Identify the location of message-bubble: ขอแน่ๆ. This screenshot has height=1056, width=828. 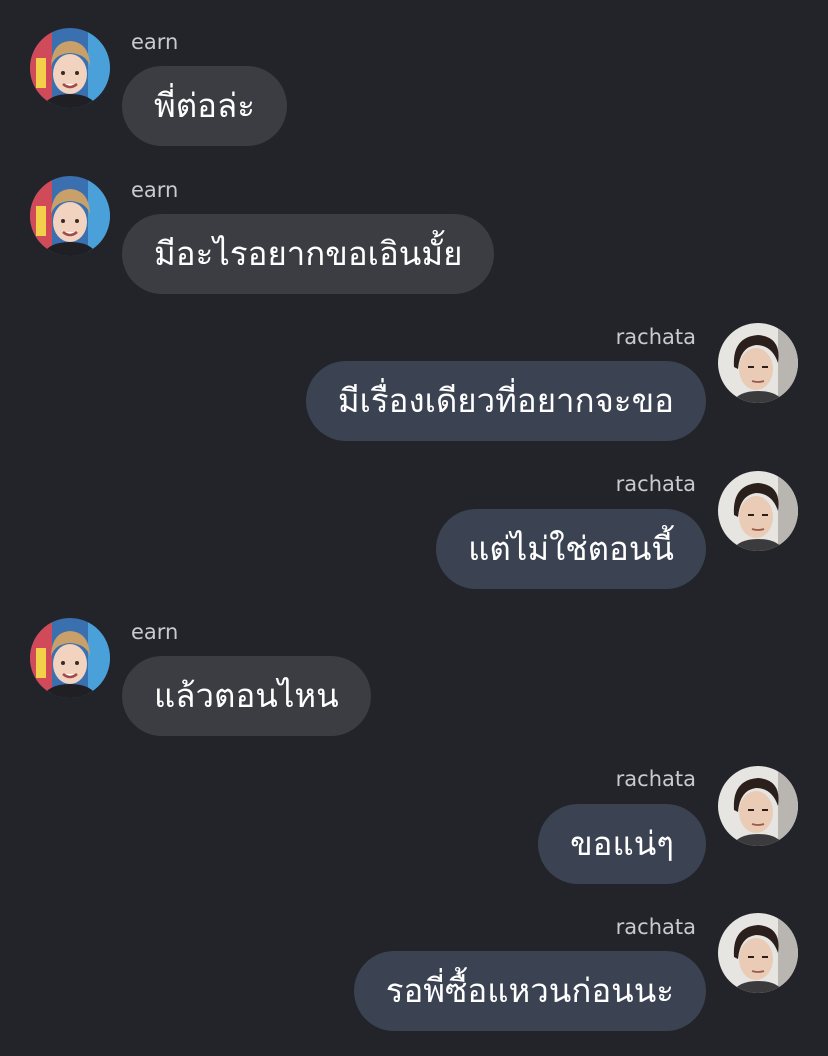
(622, 844).